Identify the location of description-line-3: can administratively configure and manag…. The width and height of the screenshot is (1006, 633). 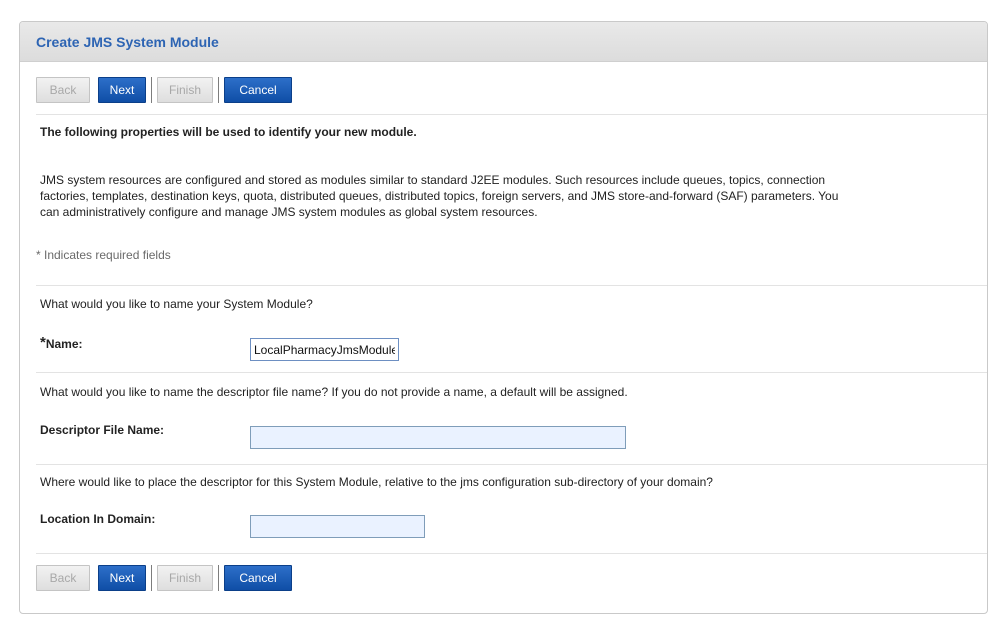
(289, 212).